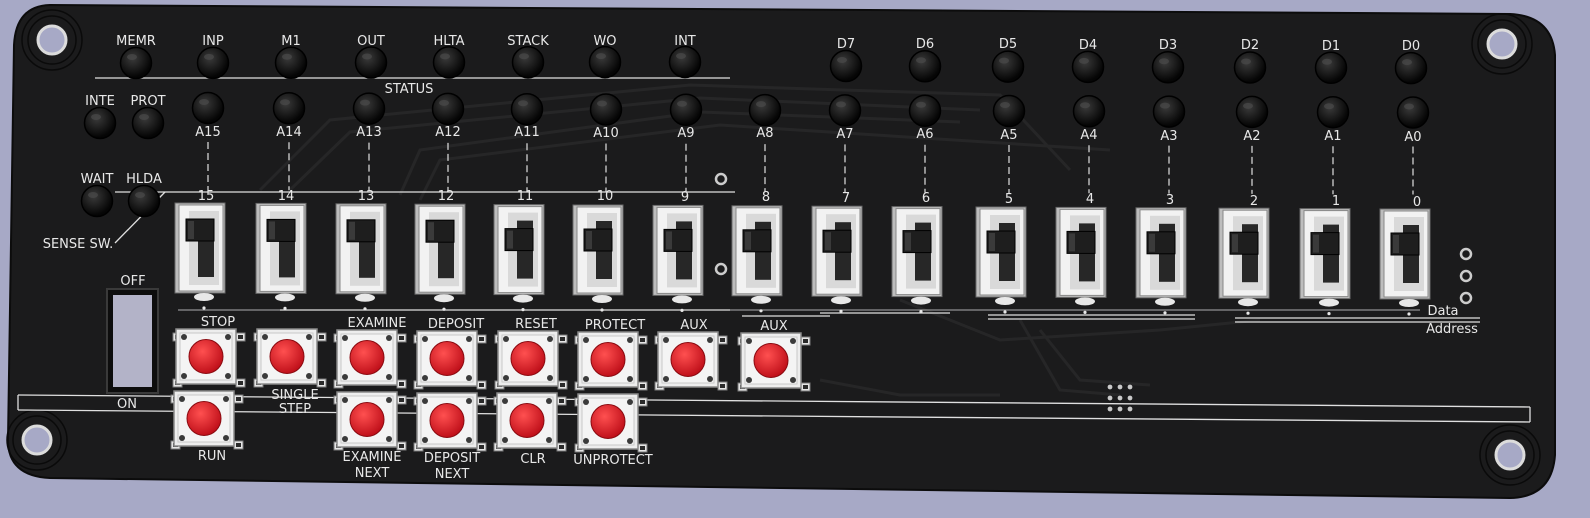  Describe the element at coordinates (368, 132) in the screenshot. I see `address-led-label: A13` at that location.